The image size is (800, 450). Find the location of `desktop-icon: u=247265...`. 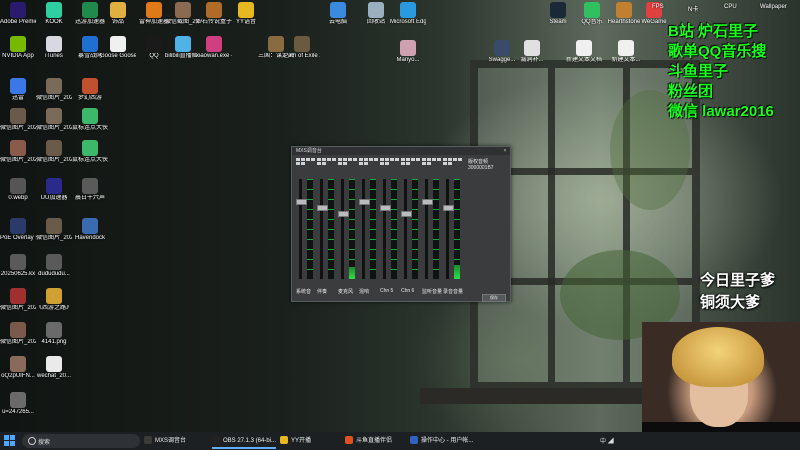

desktop-icon: u=247265... is located at coordinates (18, 404).